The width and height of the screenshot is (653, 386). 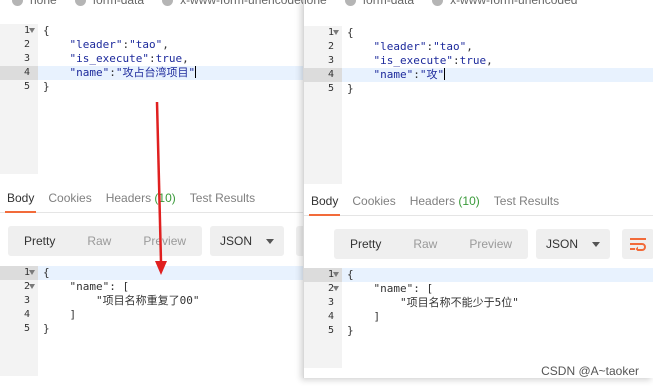 What do you see at coordinates (438, 3) in the screenshot?
I see `radio-icon` at bounding box center [438, 3].